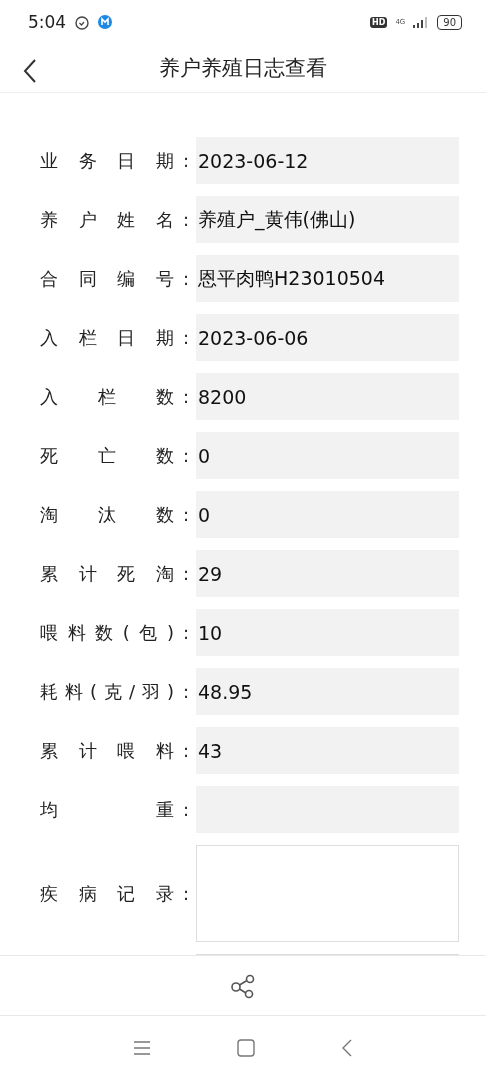 This screenshot has width=486, height=1080. I want to click on signal-icon, so click(421, 22).